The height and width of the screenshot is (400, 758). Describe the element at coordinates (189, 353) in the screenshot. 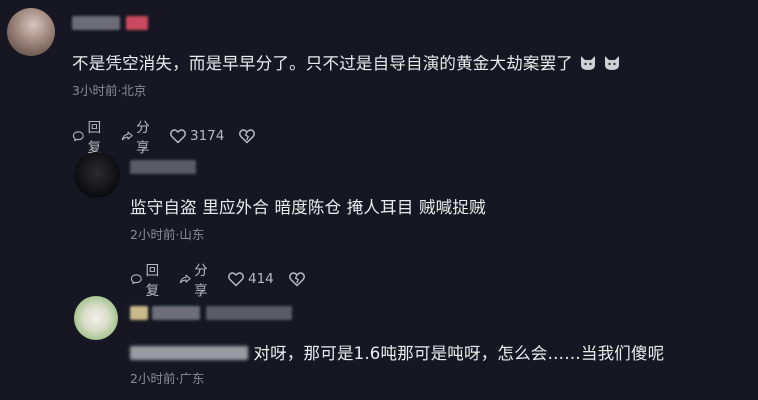

I see `mention-blurred` at that location.